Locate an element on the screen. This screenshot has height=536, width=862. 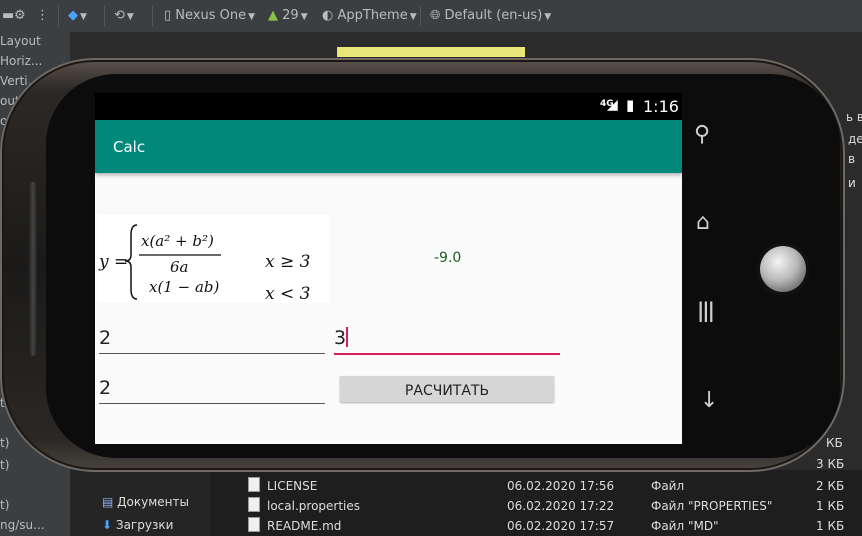
formula-svg: y = x(a² + b²) 6a x(1 − ab) x ≥ 3 x < 3 is located at coordinates (204, 264).